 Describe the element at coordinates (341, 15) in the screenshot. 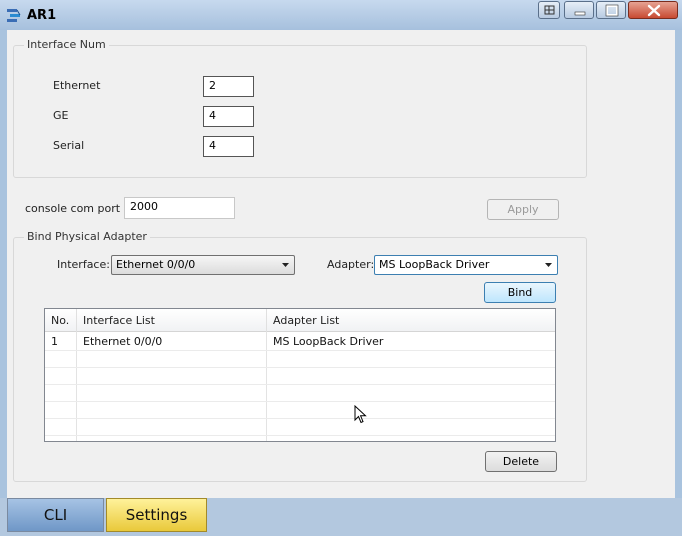

I see `title-bar: AR1` at that location.